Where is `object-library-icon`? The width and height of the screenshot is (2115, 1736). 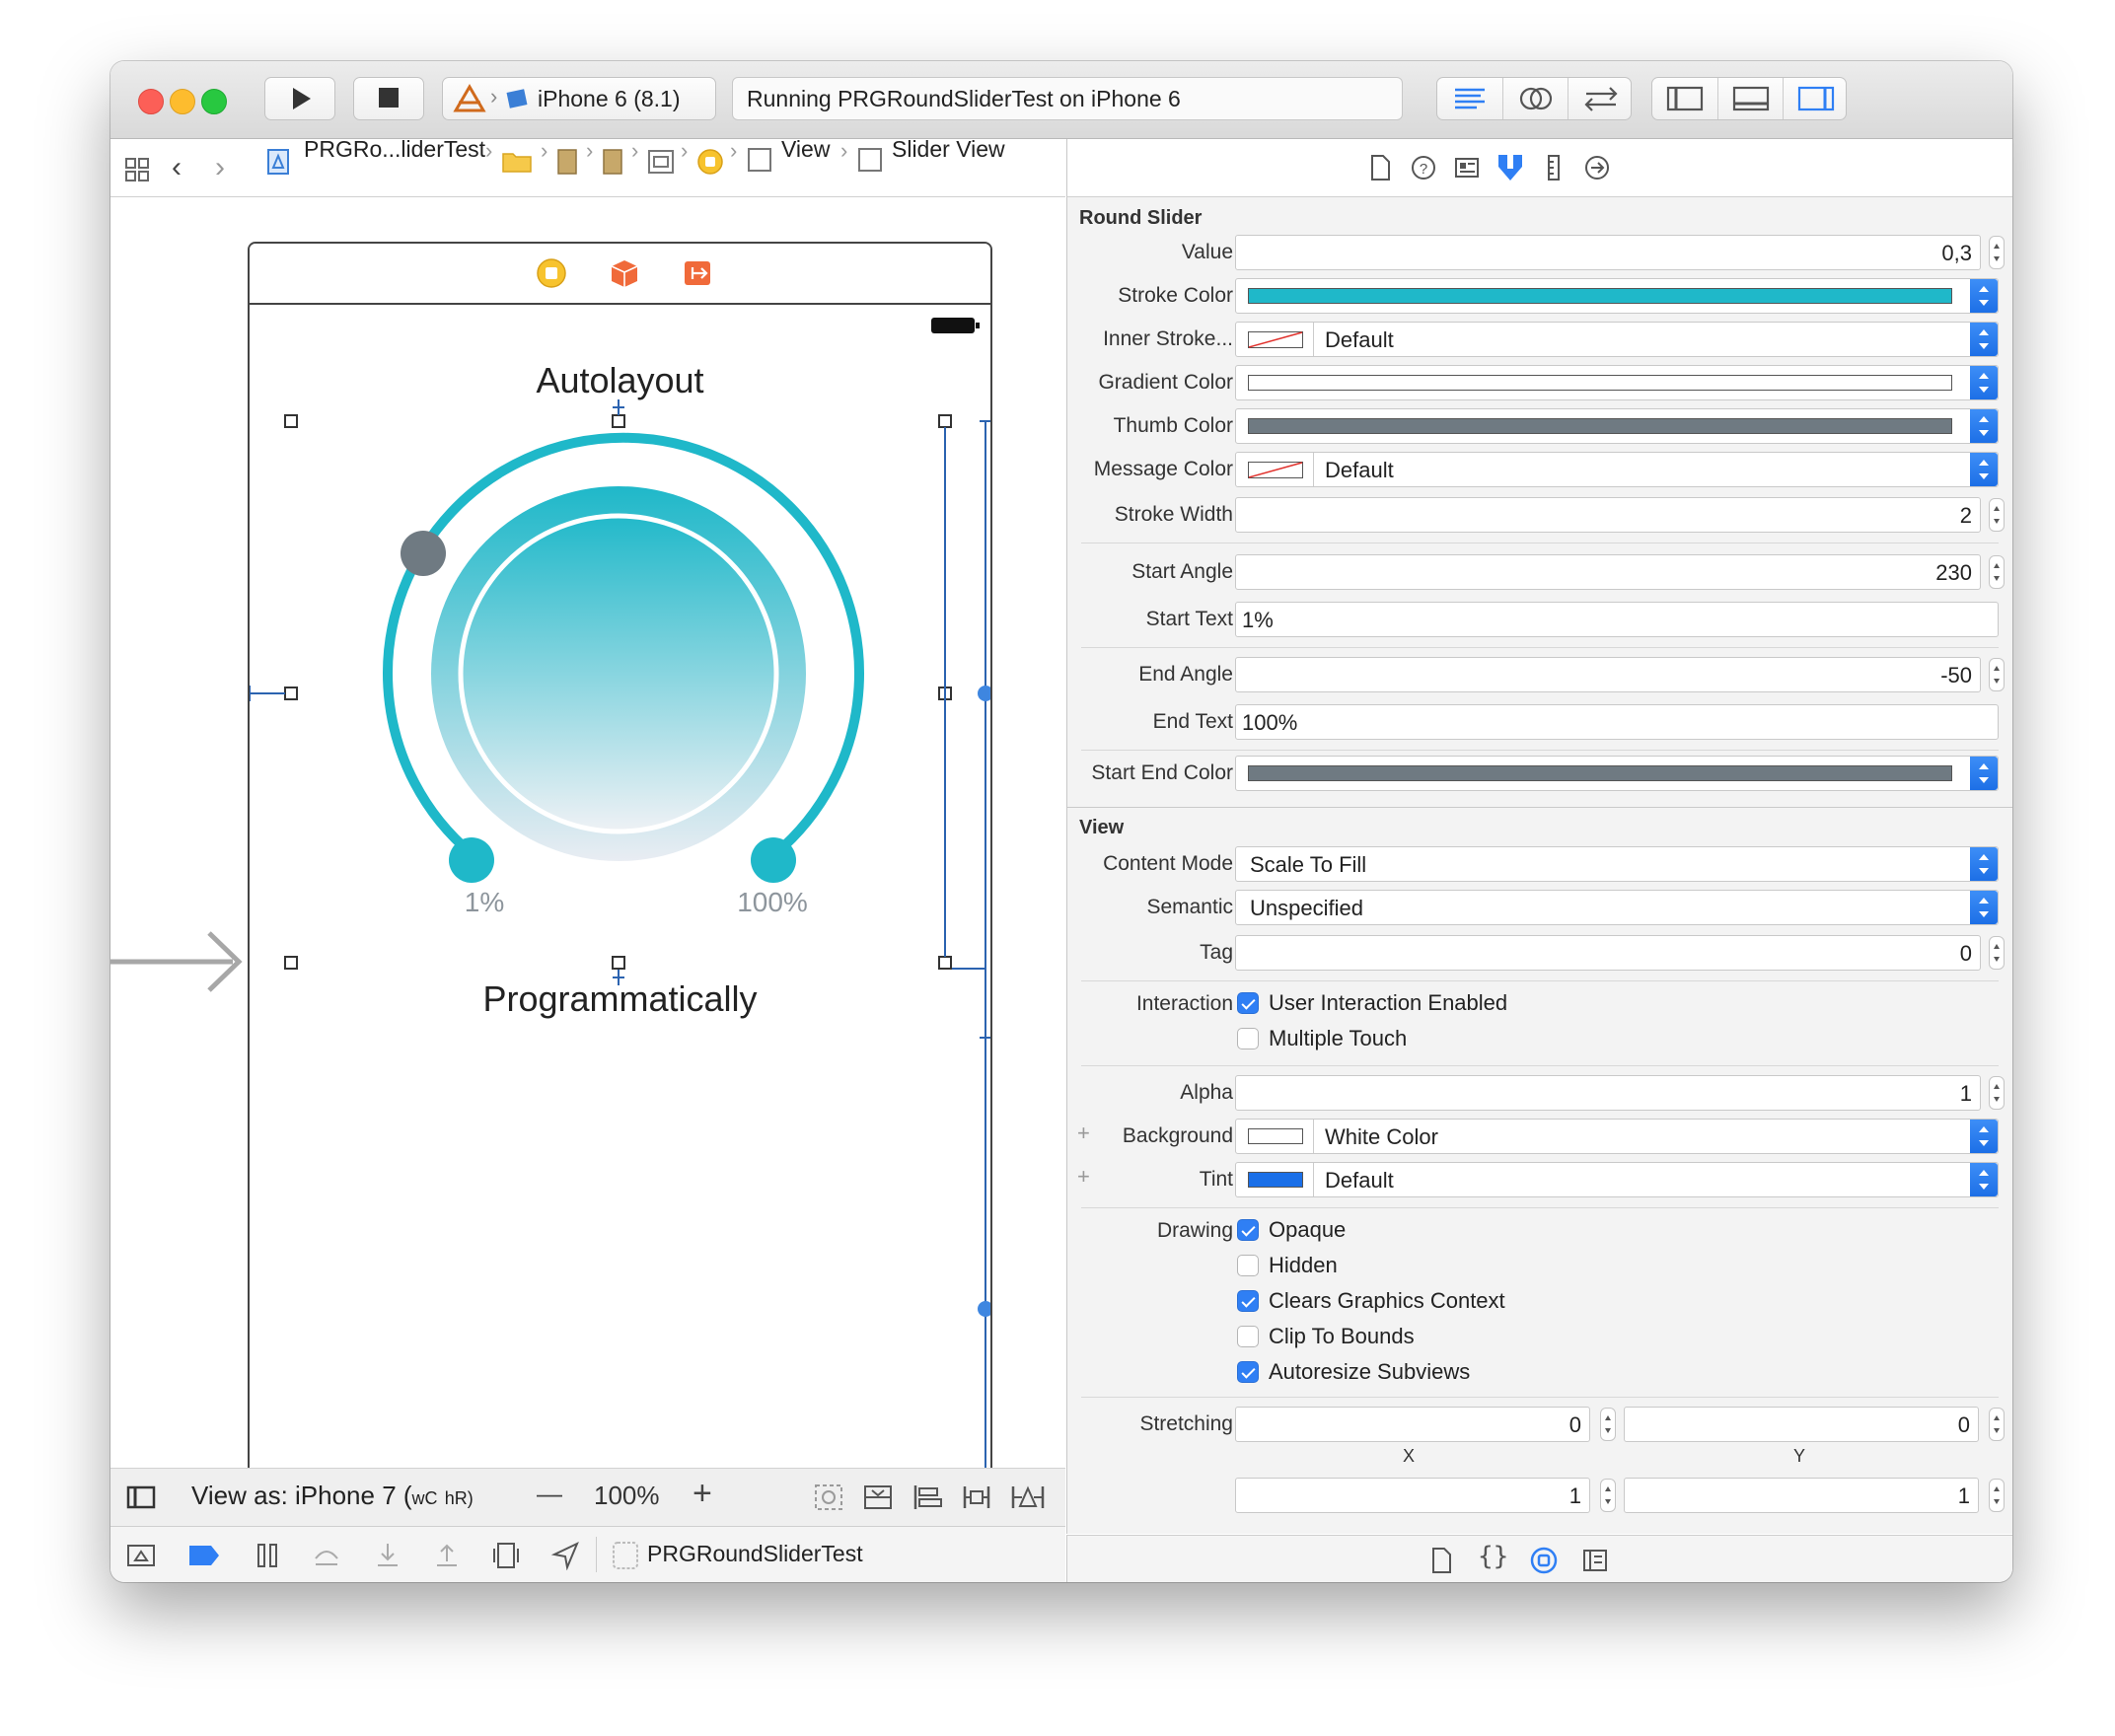 object-library-icon is located at coordinates (1544, 1560).